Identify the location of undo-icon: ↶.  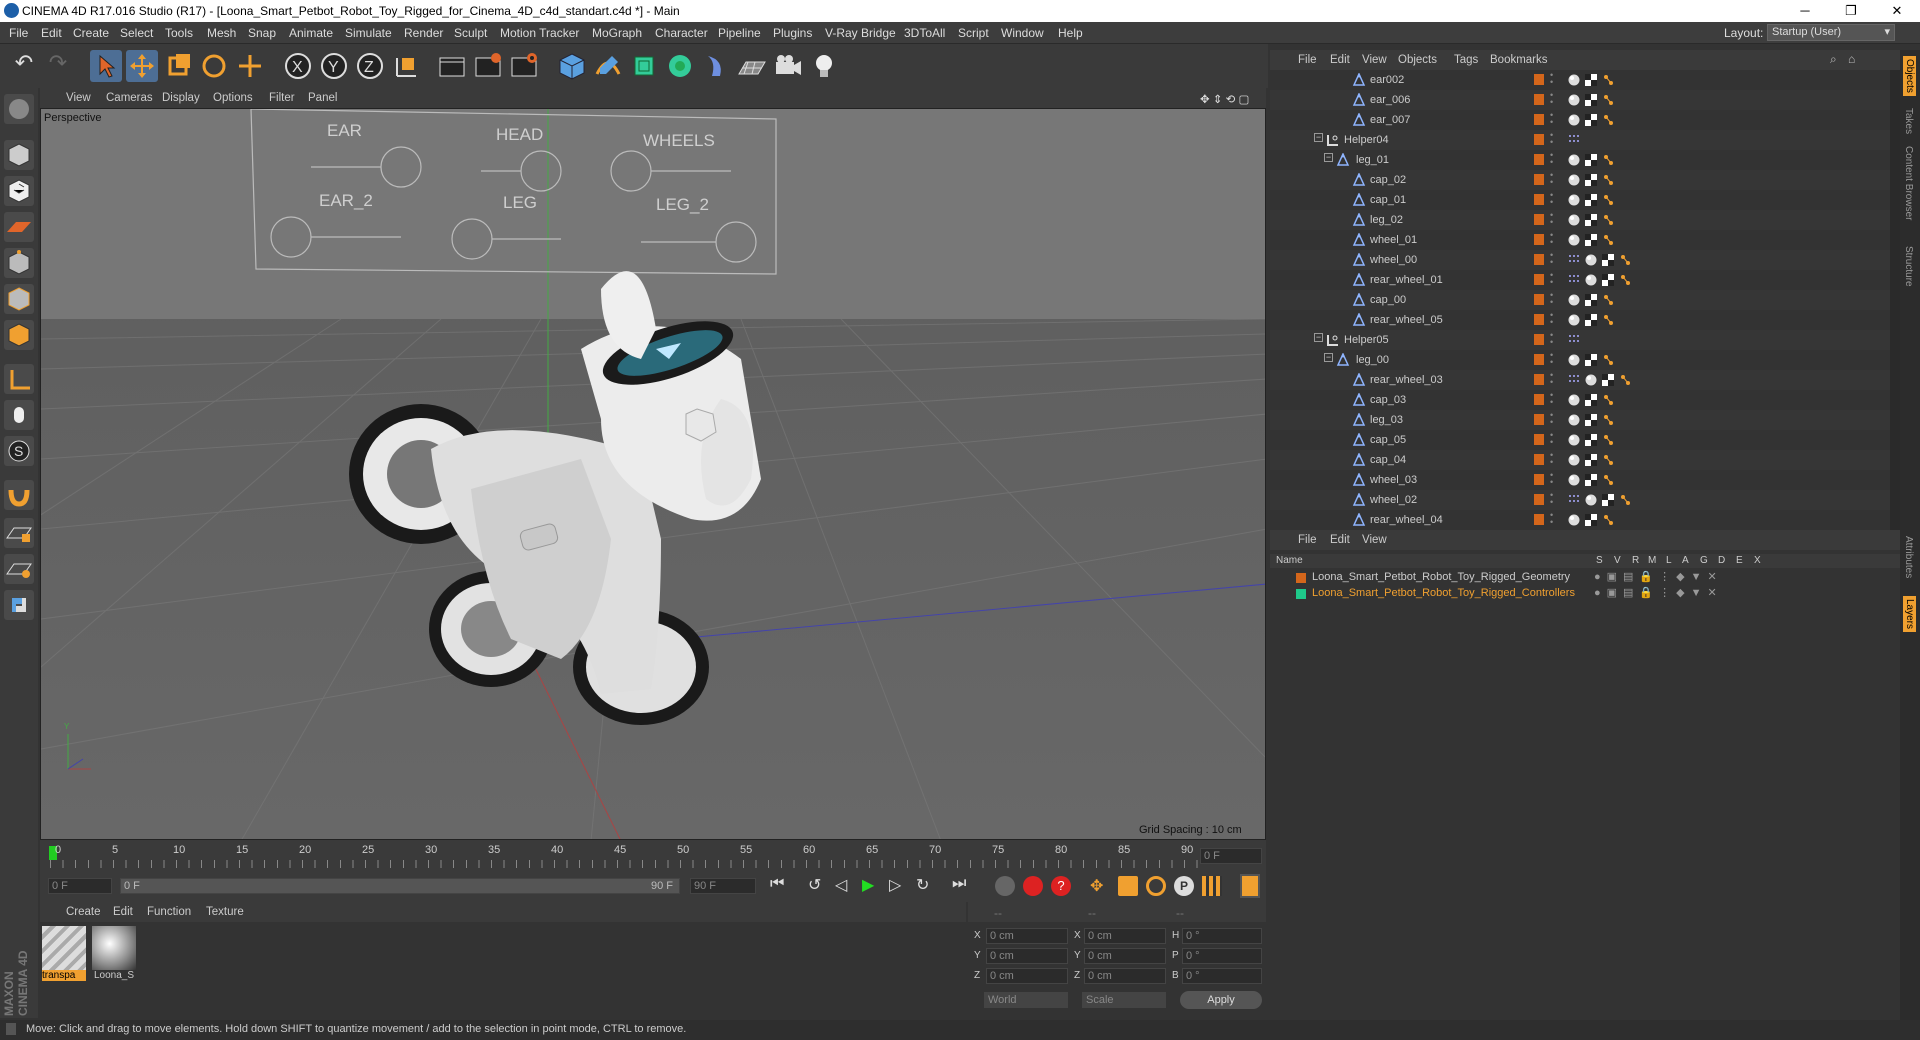
(24, 66).